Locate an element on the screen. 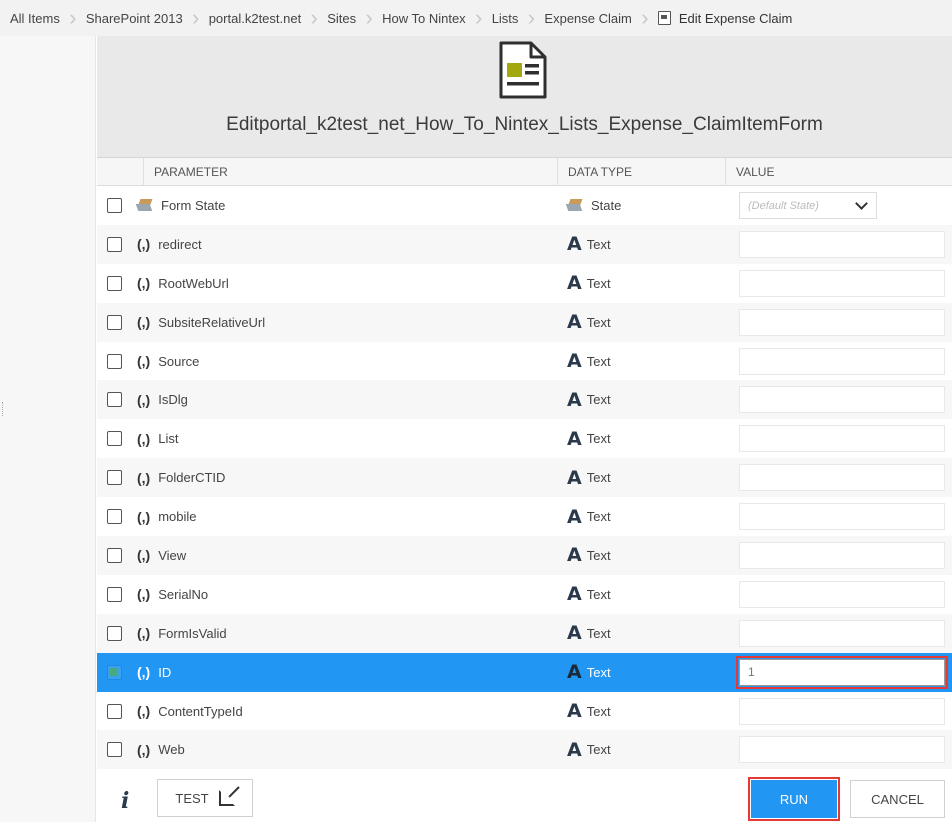  chevron-down-icon is located at coordinates (861, 203).